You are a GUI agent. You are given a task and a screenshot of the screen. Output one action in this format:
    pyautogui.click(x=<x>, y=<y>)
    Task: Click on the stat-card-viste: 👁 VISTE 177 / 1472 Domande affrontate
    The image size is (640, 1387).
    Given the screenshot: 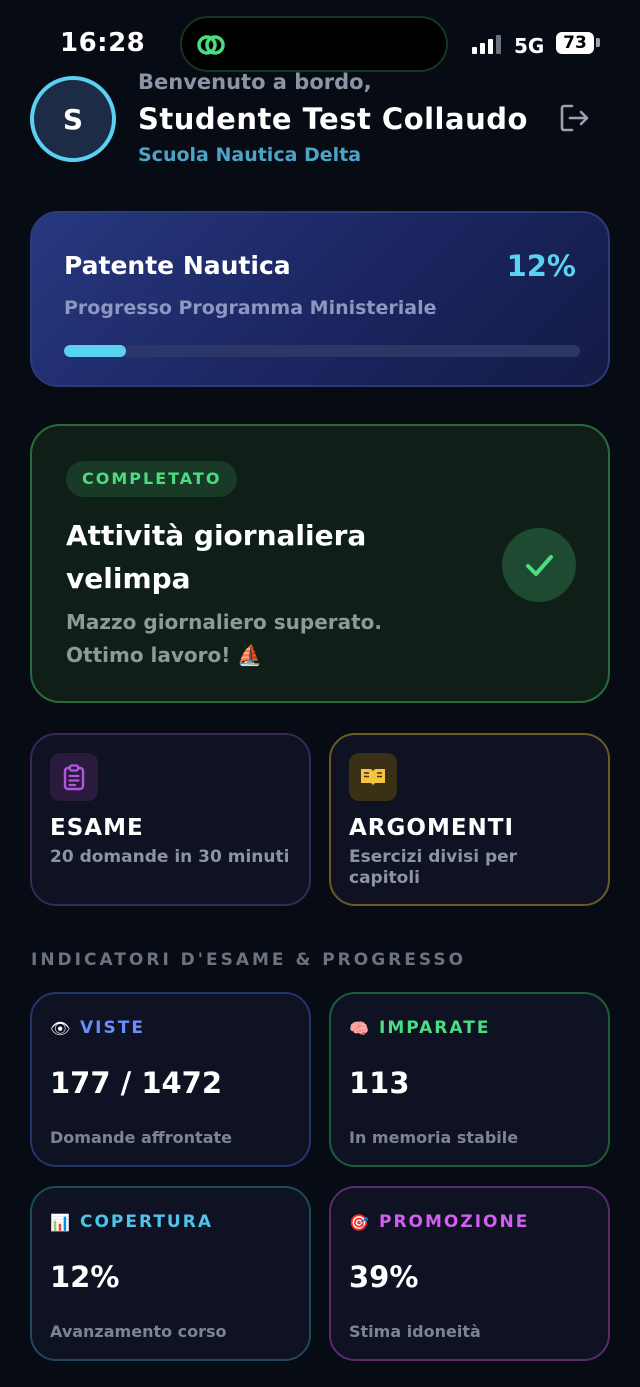 What is the action you would take?
    pyautogui.click(x=170, y=1079)
    